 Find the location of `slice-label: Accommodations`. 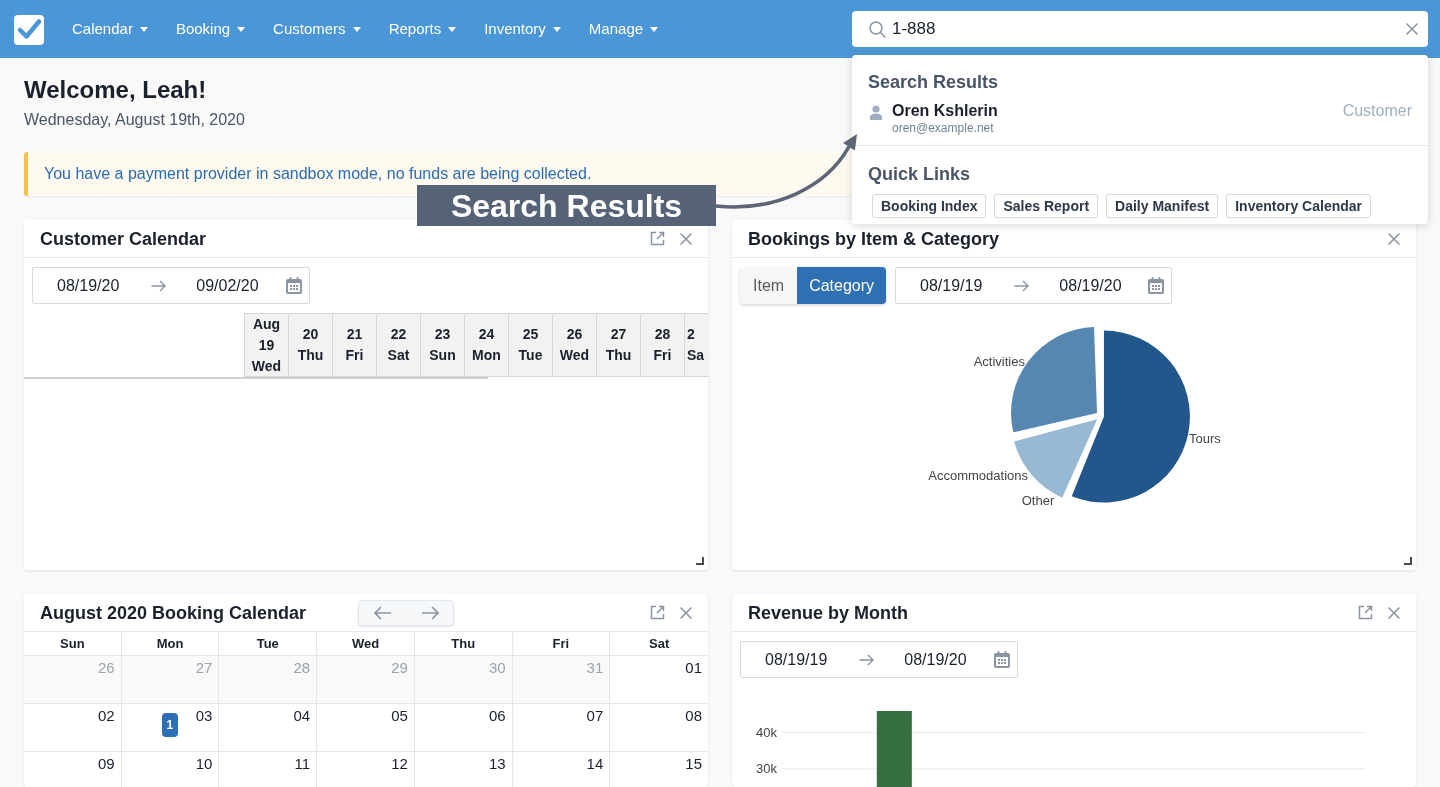

slice-label: Accommodations is located at coordinates (978, 475).